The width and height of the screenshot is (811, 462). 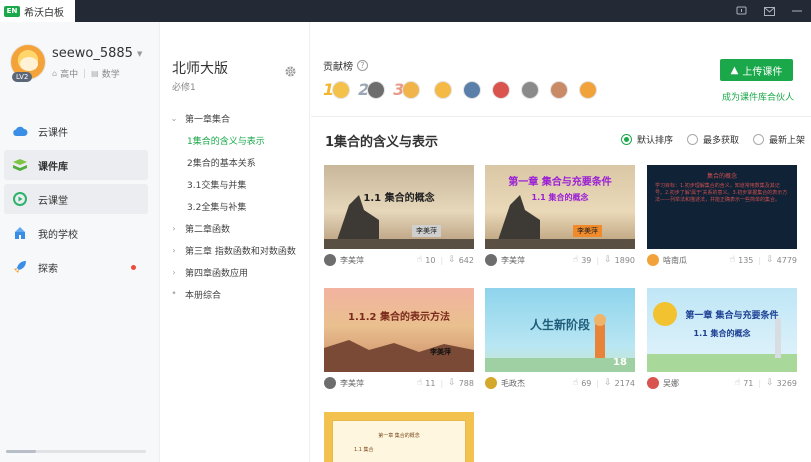 What do you see at coordinates (407, 89) in the screenshot?
I see `rank-3: 3` at bounding box center [407, 89].